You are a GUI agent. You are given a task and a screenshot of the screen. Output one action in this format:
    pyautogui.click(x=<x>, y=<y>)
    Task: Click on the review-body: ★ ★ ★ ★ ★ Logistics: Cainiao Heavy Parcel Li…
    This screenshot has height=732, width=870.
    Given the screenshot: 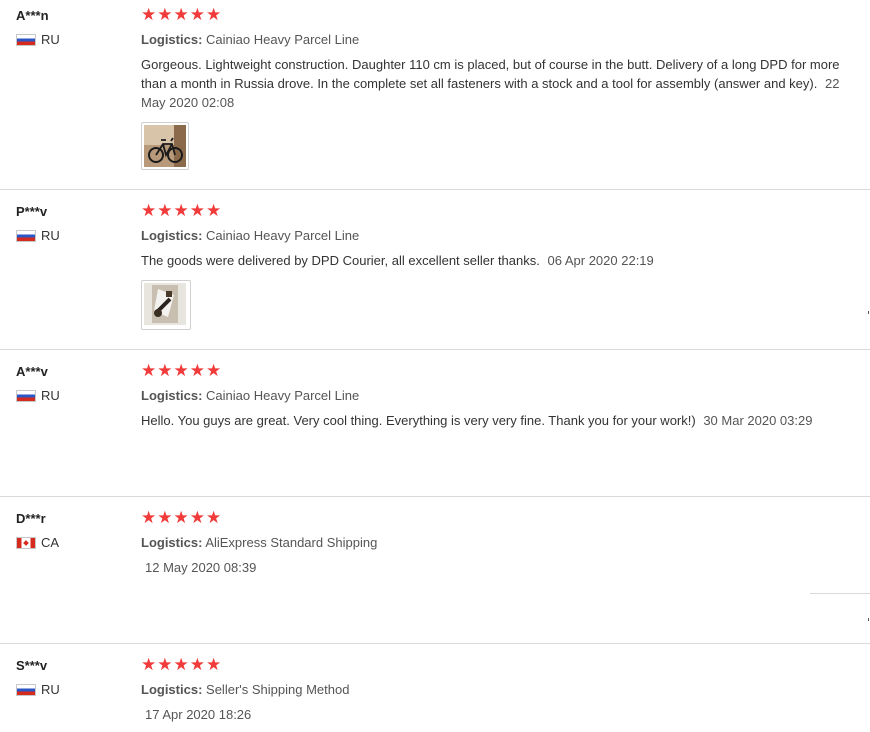 What is the action you would take?
    pyautogui.click(x=498, y=393)
    